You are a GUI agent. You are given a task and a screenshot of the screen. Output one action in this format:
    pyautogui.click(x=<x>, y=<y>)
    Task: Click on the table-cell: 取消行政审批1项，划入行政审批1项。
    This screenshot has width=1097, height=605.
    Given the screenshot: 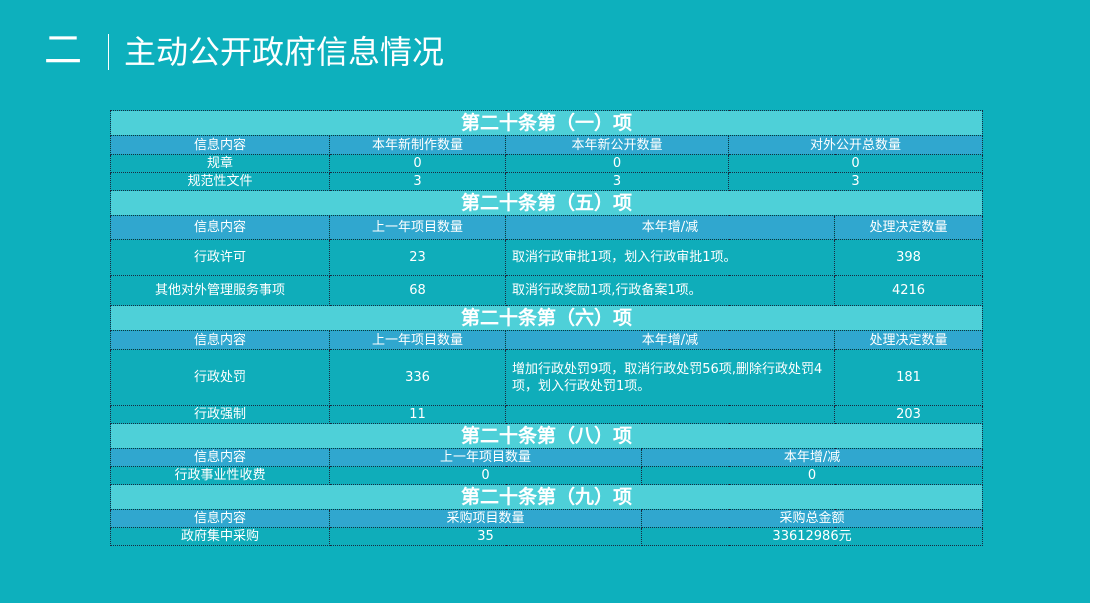 What is the action you would take?
    pyautogui.click(x=670, y=257)
    